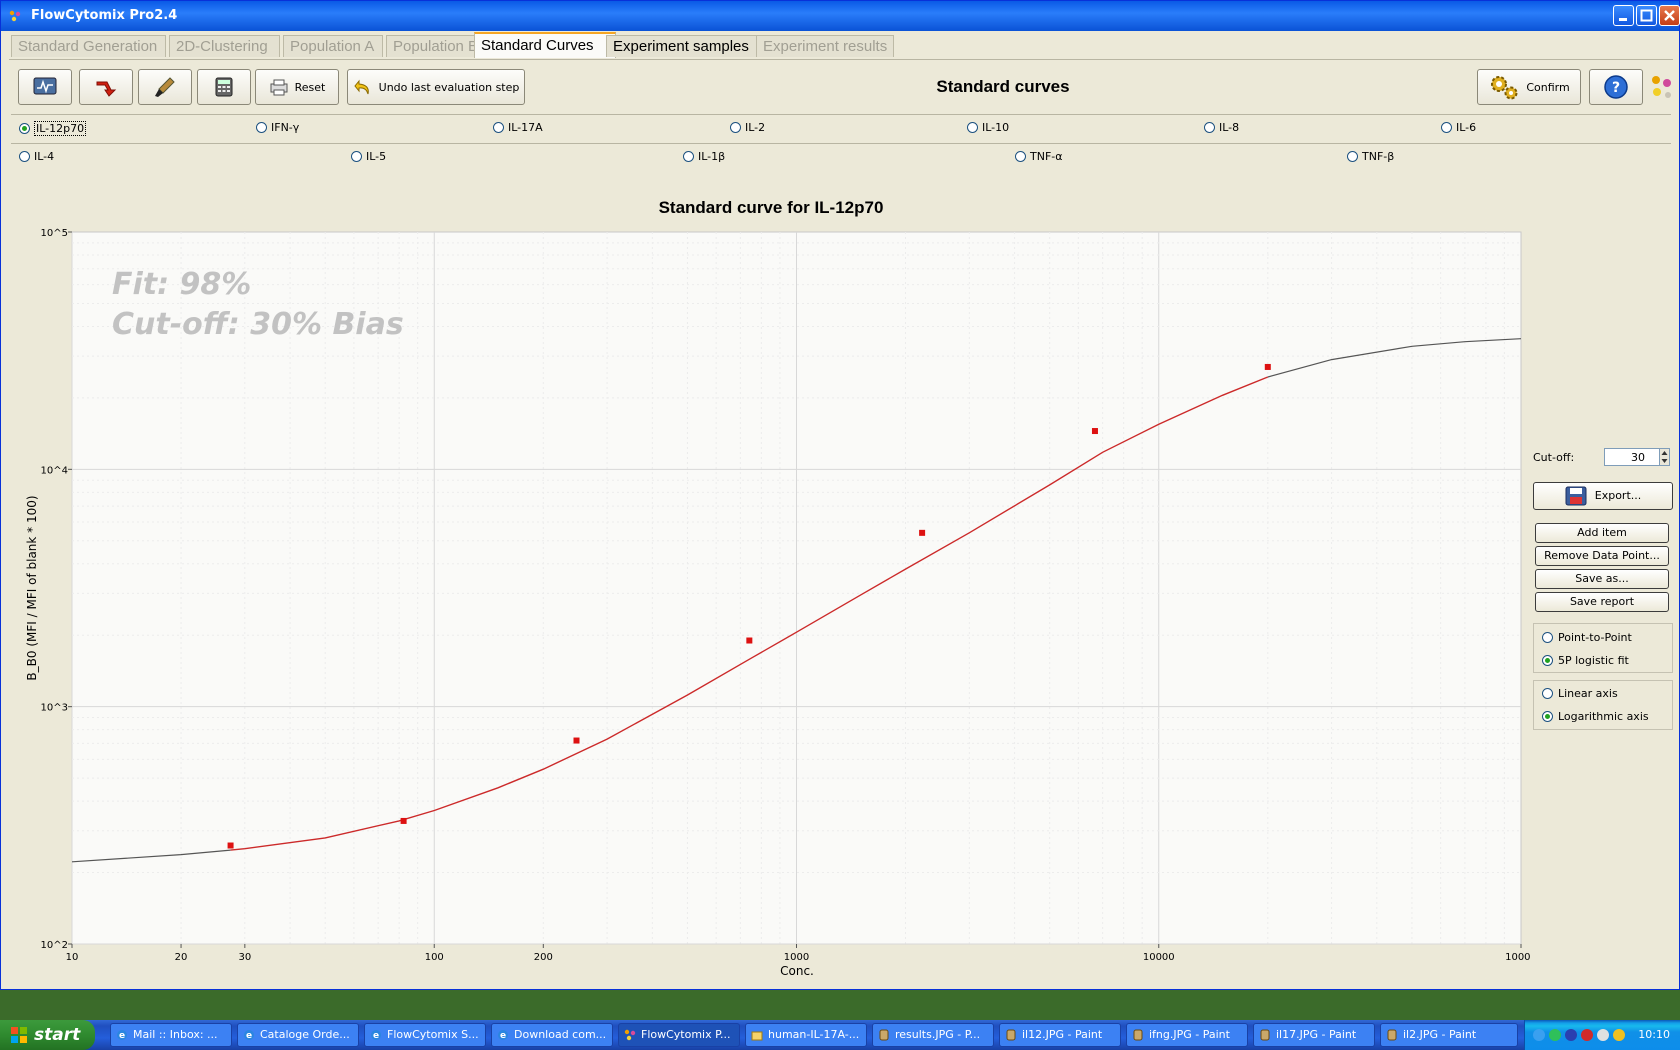  I want to click on radio-linear-axis: Linear axis, so click(1580, 693).